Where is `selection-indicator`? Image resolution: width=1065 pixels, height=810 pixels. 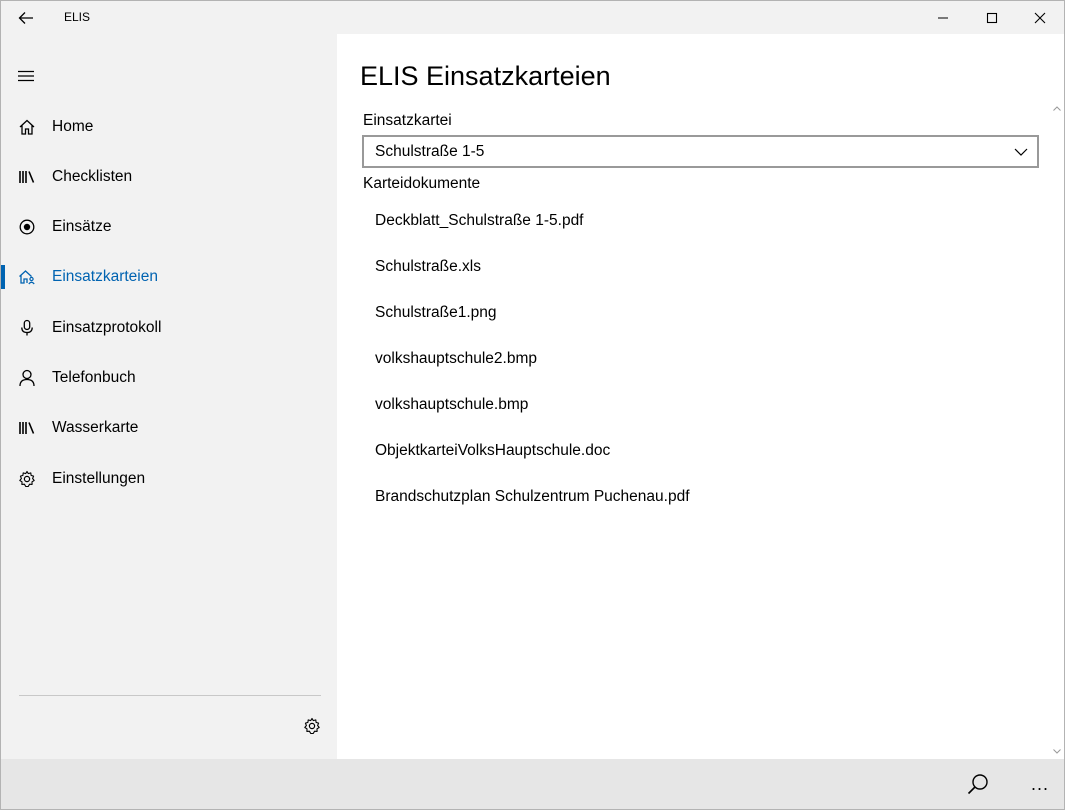 selection-indicator is located at coordinates (3, 277).